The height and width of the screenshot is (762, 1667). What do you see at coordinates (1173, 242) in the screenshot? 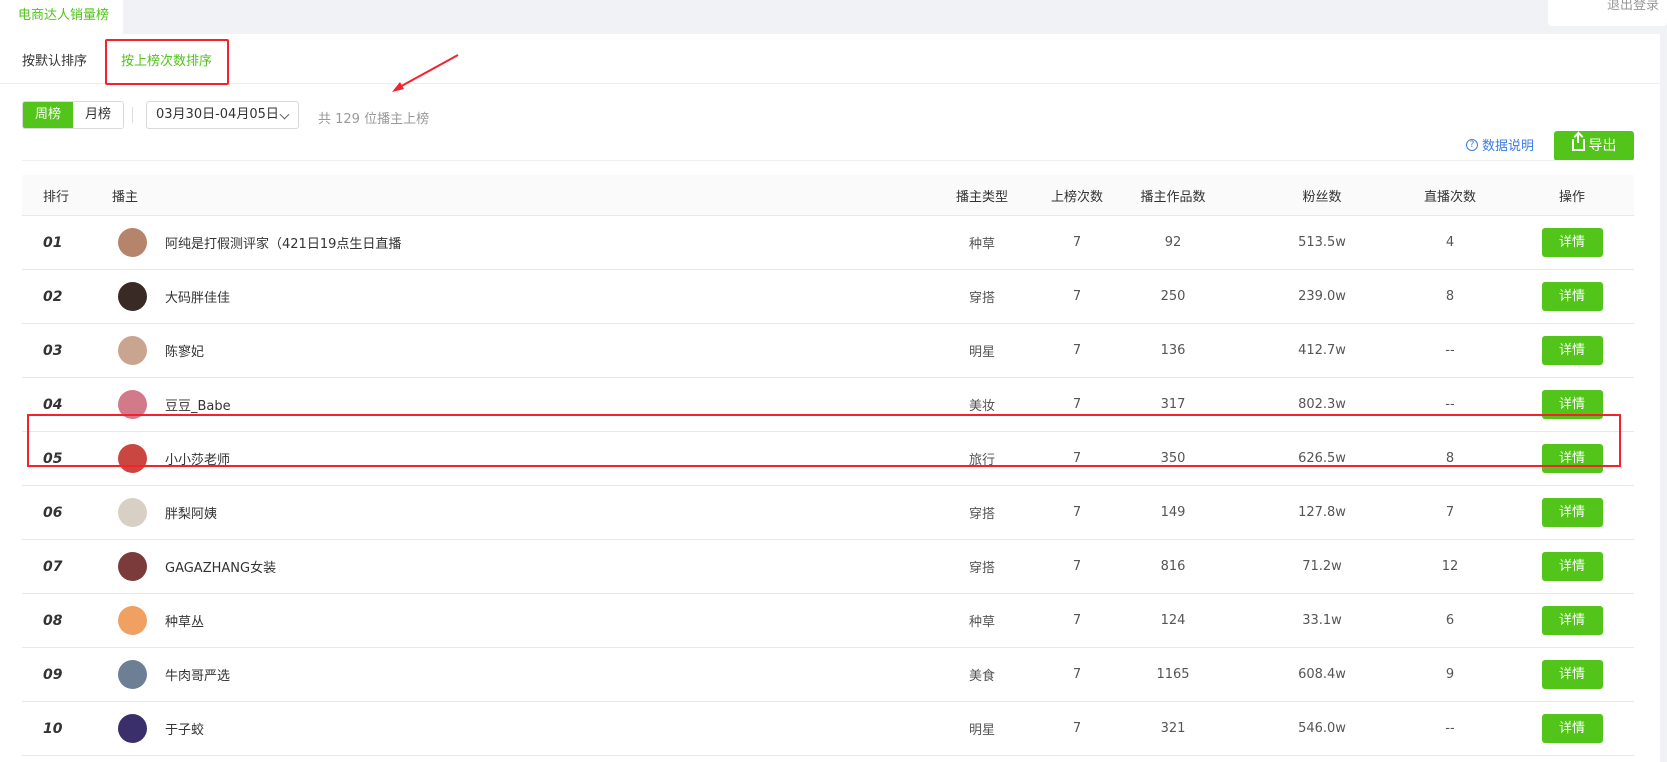
I see `works-count: 92` at bounding box center [1173, 242].